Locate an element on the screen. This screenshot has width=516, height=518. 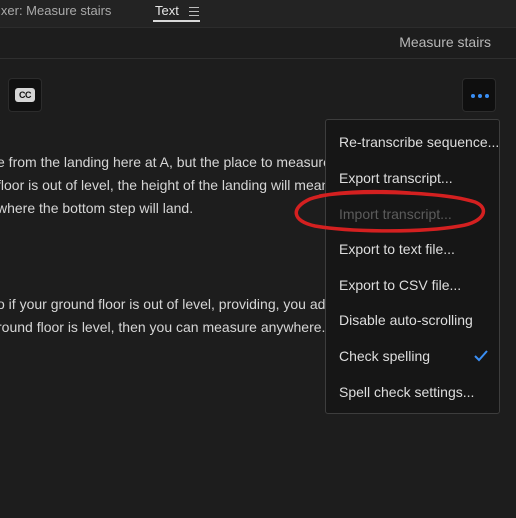
sequence-title: Measure stairs is located at coordinates (445, 42).